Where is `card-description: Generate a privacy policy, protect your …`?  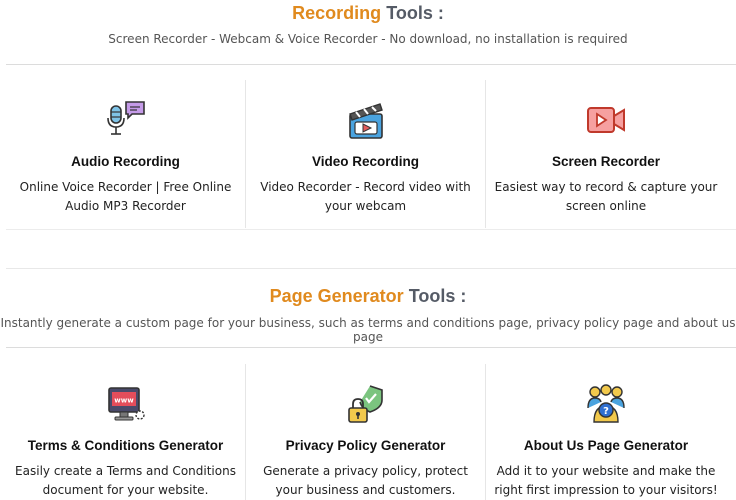
card-description: Generate a privacy policy, protect your … is located at coordinates (365, 480).